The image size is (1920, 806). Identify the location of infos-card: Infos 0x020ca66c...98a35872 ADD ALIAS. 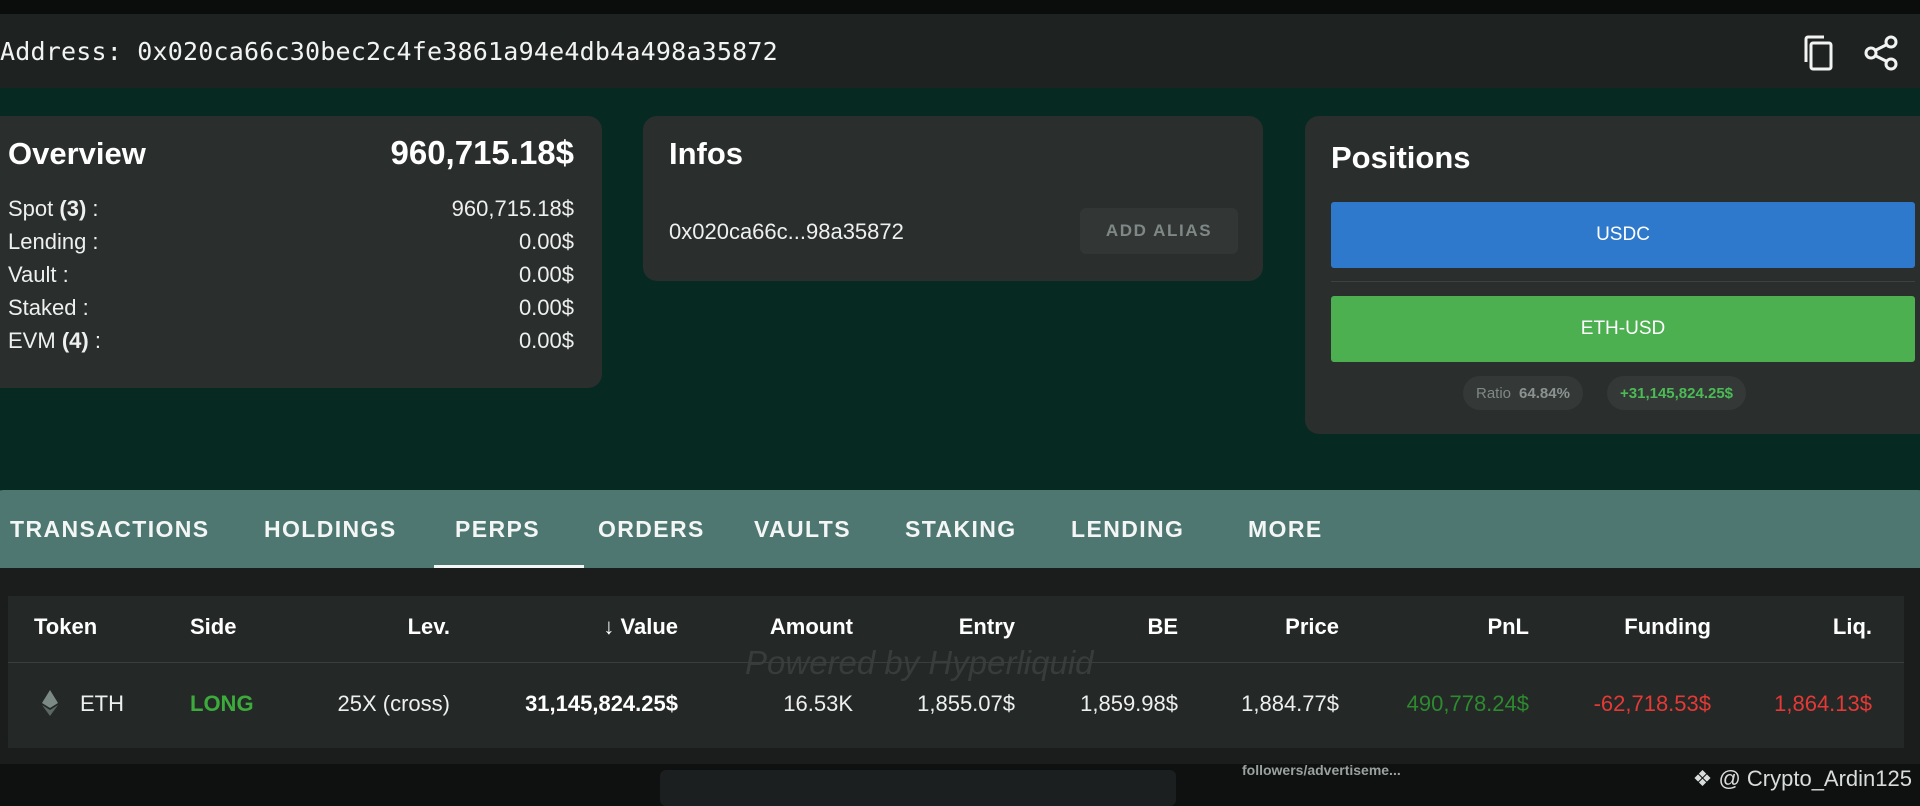
(953, 198).